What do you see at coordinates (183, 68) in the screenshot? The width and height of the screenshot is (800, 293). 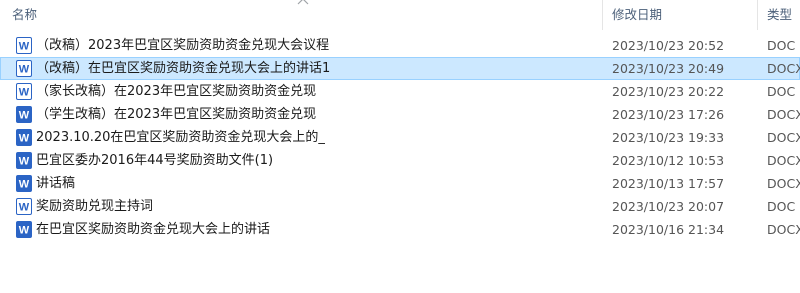 I see `file-name: （改稿）在巴宜区奖励资助资金兑现大会上的讲话1` at bounding box center [183, 68].